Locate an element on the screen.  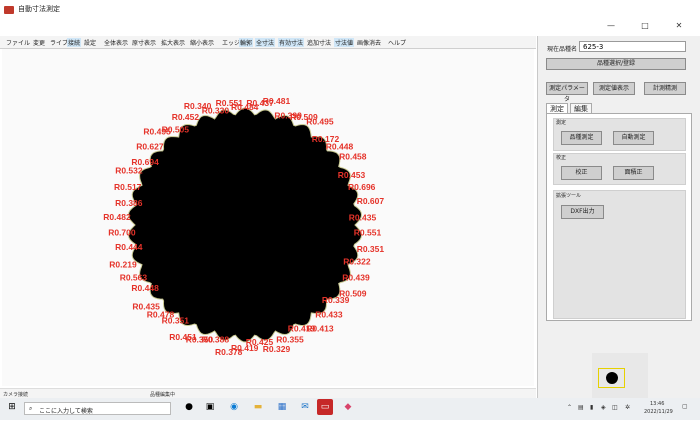
thumbnail-part is located at coordinates (612, 378).